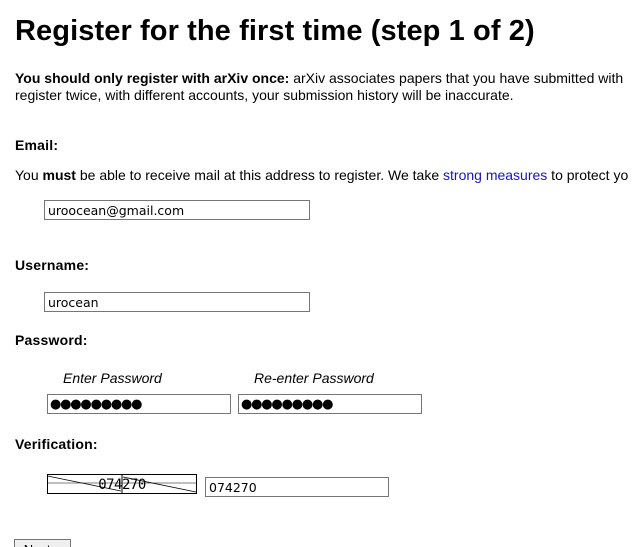 The width and height of the screenshot is (639, 547). What do you see at coordinates (51, 340) in the screenshot?
I see `password-label: Password:` at bounding box center [51, 340].